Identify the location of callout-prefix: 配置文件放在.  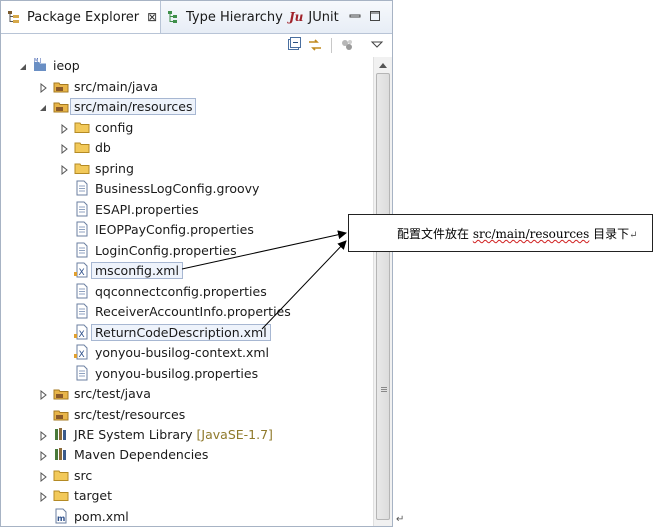
(435, 234).